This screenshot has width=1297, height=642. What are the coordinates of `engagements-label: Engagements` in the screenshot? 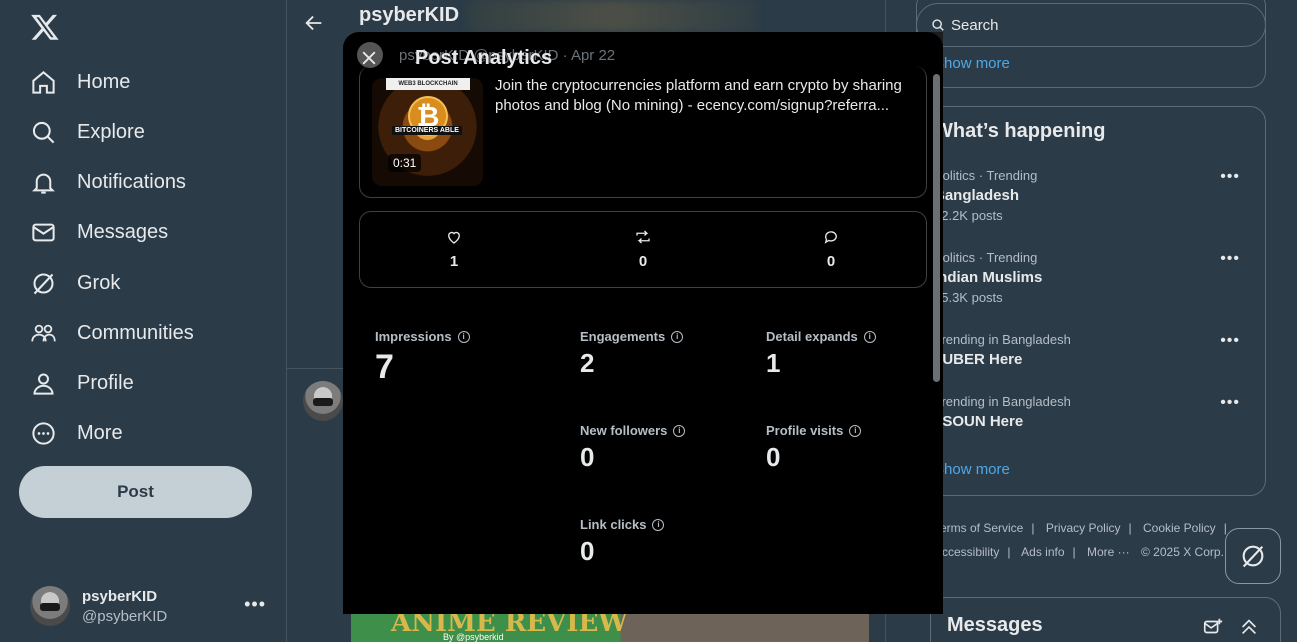 It's located at (623, 336).